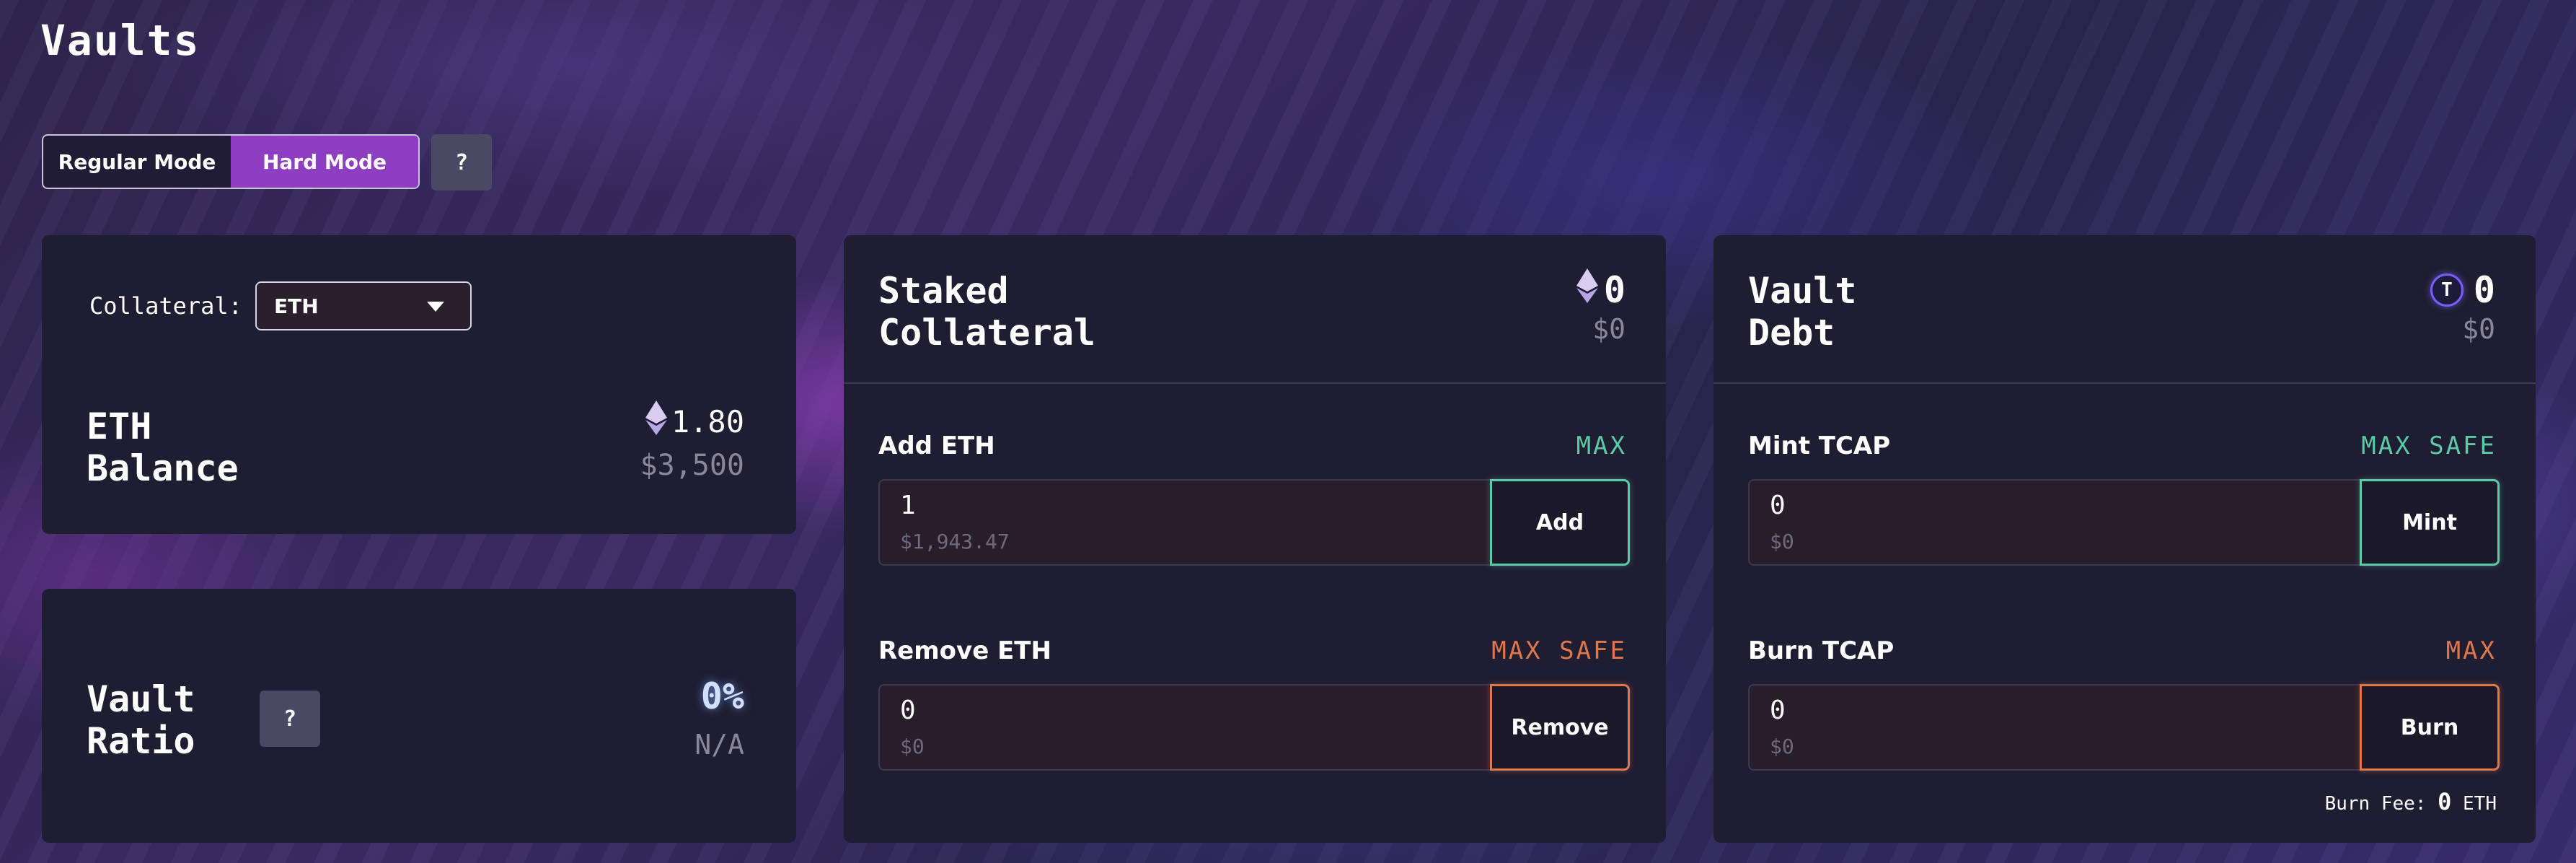  What do you see at coordinates (2445, 802) in the screenshot?
I see `burn-fee-value: 0` at bounding box center [2445, 802].